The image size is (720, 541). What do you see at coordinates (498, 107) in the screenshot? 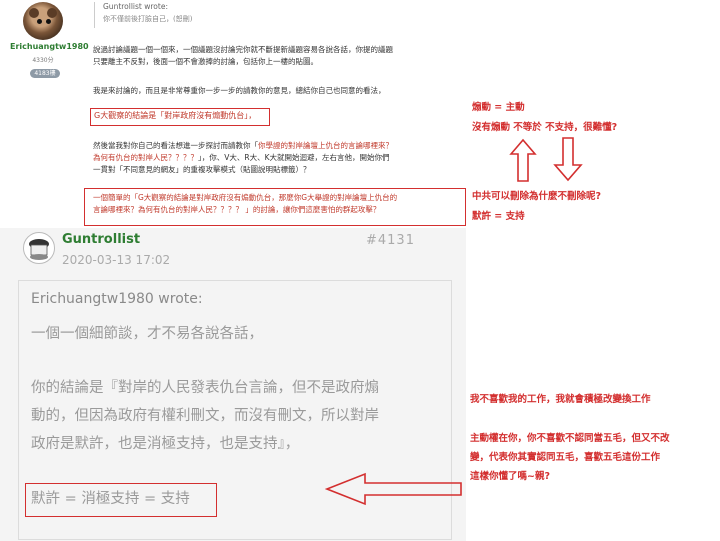
I see `annotation-incite: 煽動 = 主動` at bounding box center [498, 107].